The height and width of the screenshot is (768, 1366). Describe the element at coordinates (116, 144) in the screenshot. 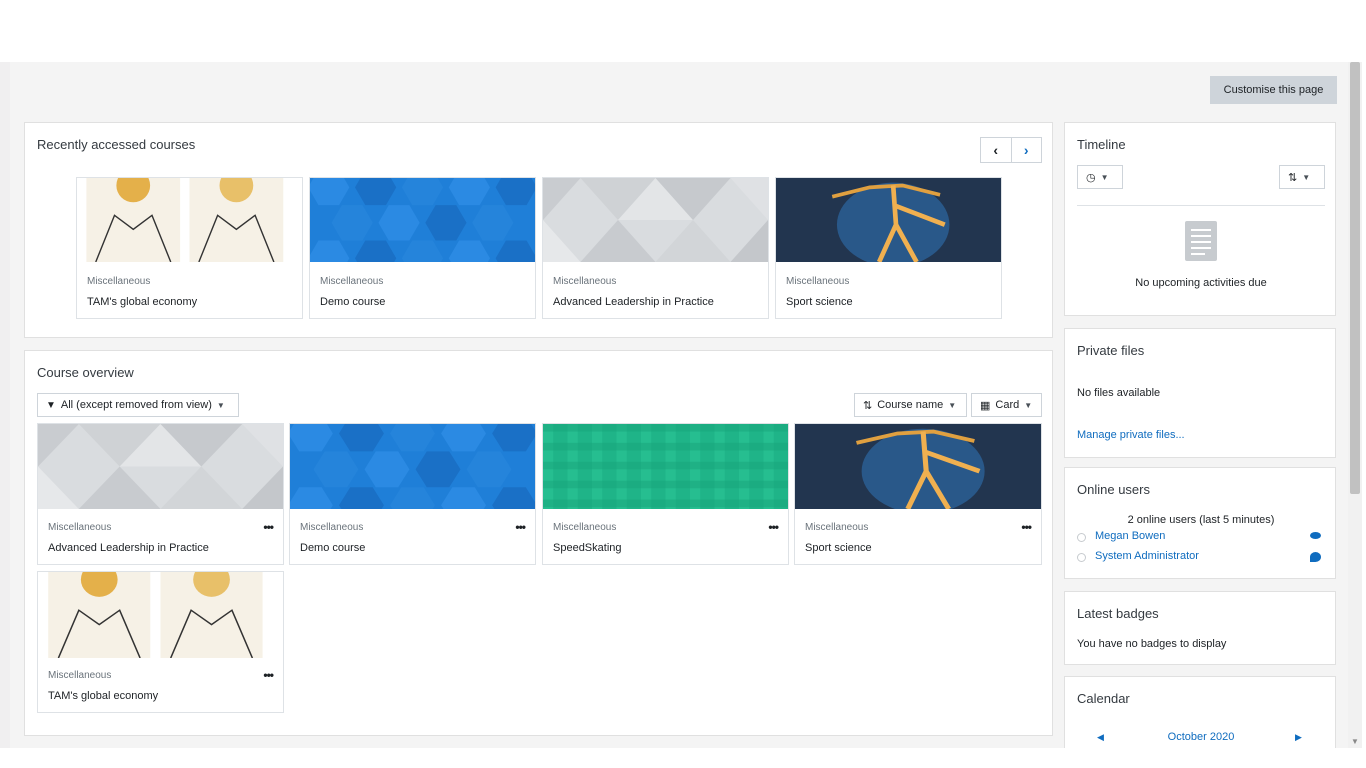

I see `recently-accessed-title: Recently accessed courses` at that location.